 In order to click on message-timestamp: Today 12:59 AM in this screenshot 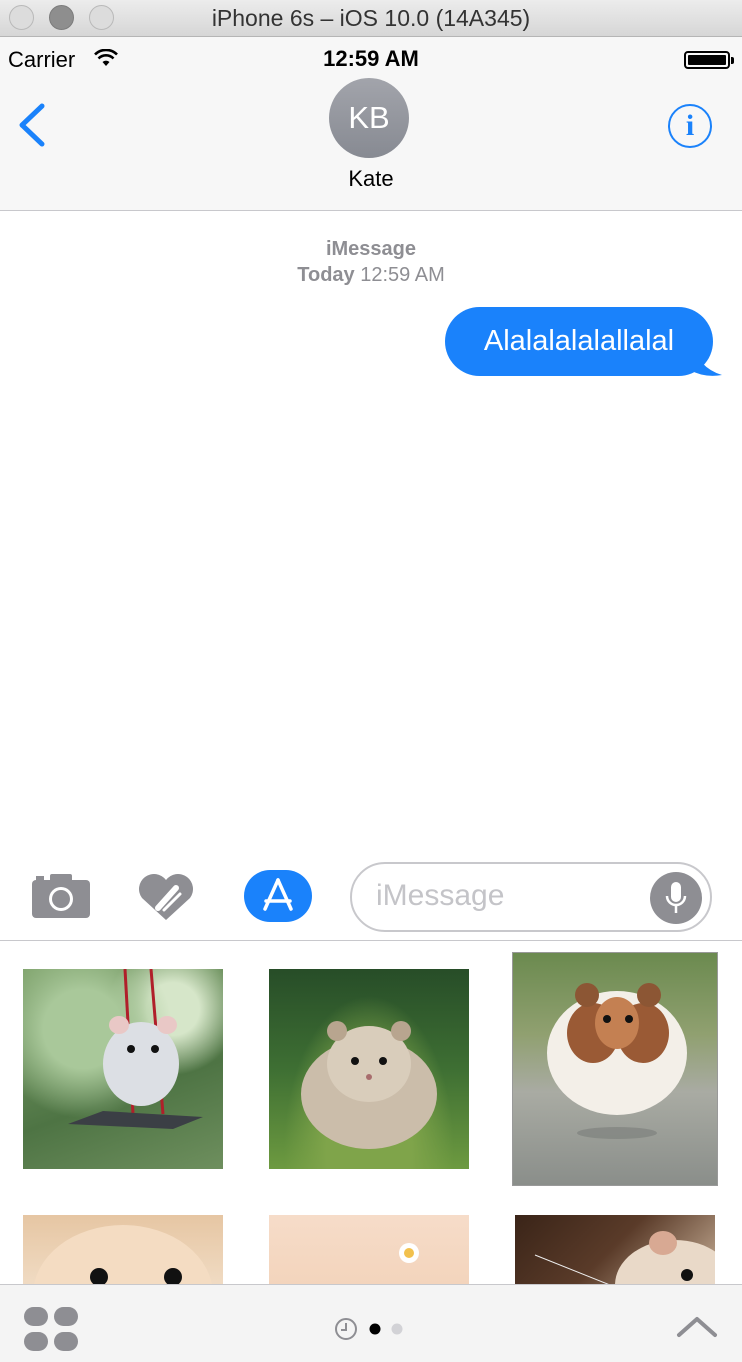, I will do `click(371, 275)`.